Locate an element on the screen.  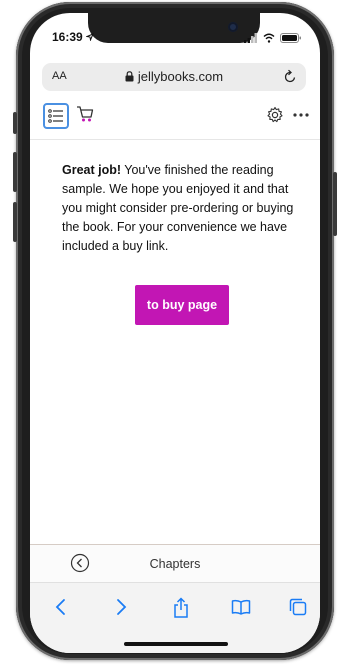
cellular-signal-icon is located at coordinates (250, 38).